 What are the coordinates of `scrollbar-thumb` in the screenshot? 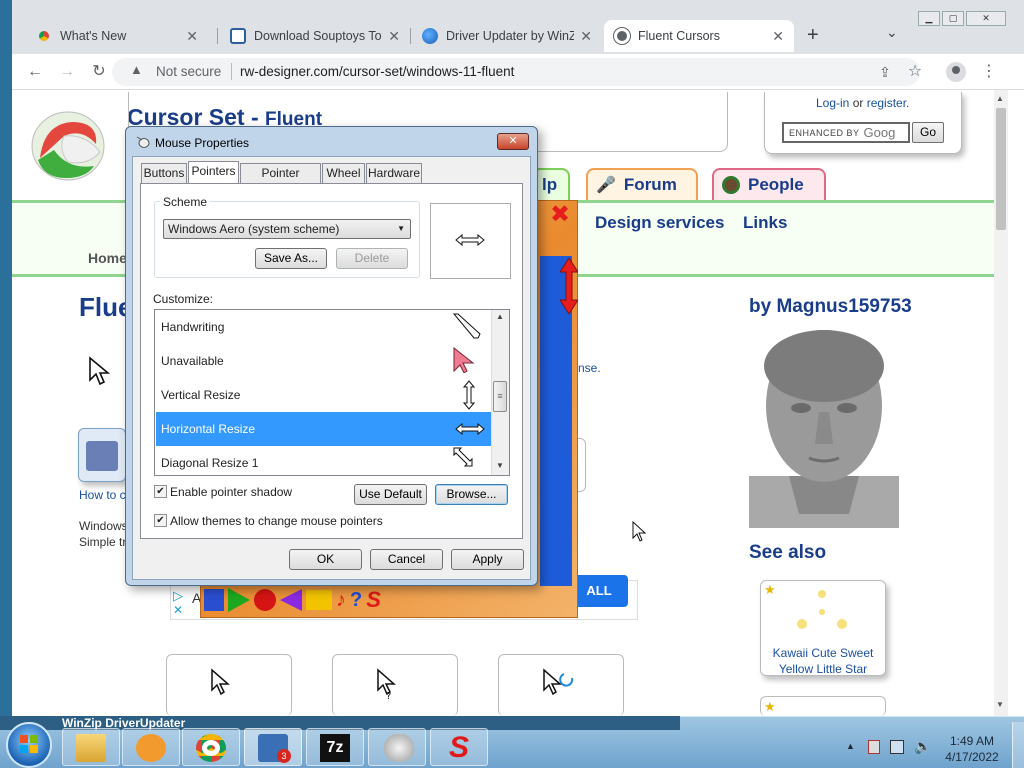 It's located at (1001, 169).